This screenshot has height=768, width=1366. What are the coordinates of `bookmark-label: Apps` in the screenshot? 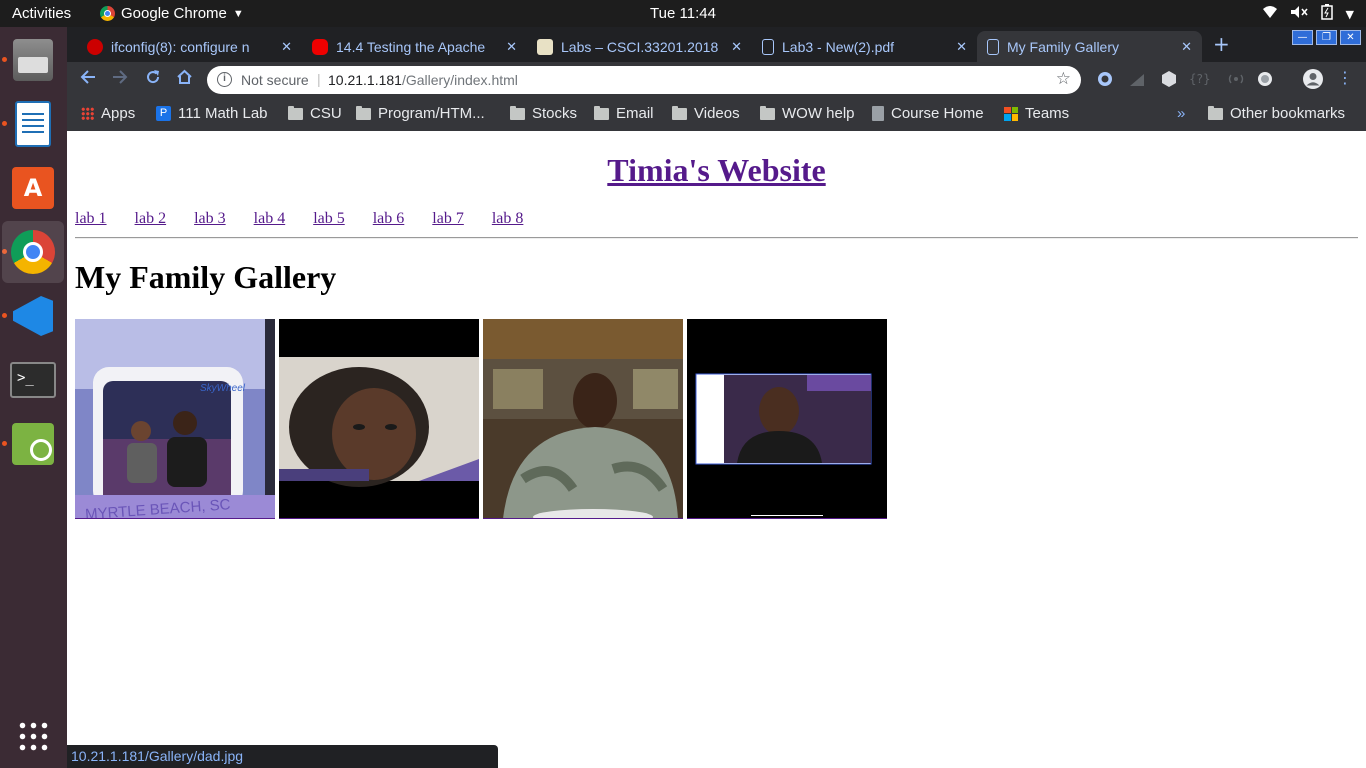 It's located at (118, 113).